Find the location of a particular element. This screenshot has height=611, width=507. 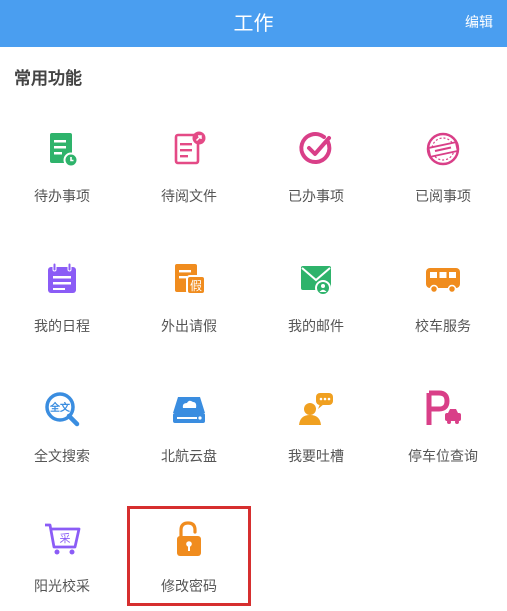

svg-text: 全文 is located at coordinates (60, 407).